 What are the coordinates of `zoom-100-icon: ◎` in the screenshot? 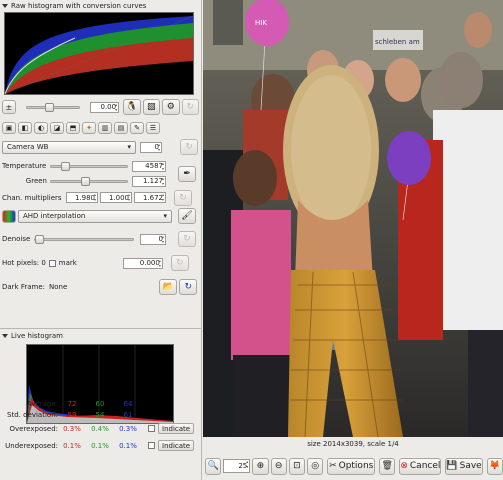 It's located at (315, 466).